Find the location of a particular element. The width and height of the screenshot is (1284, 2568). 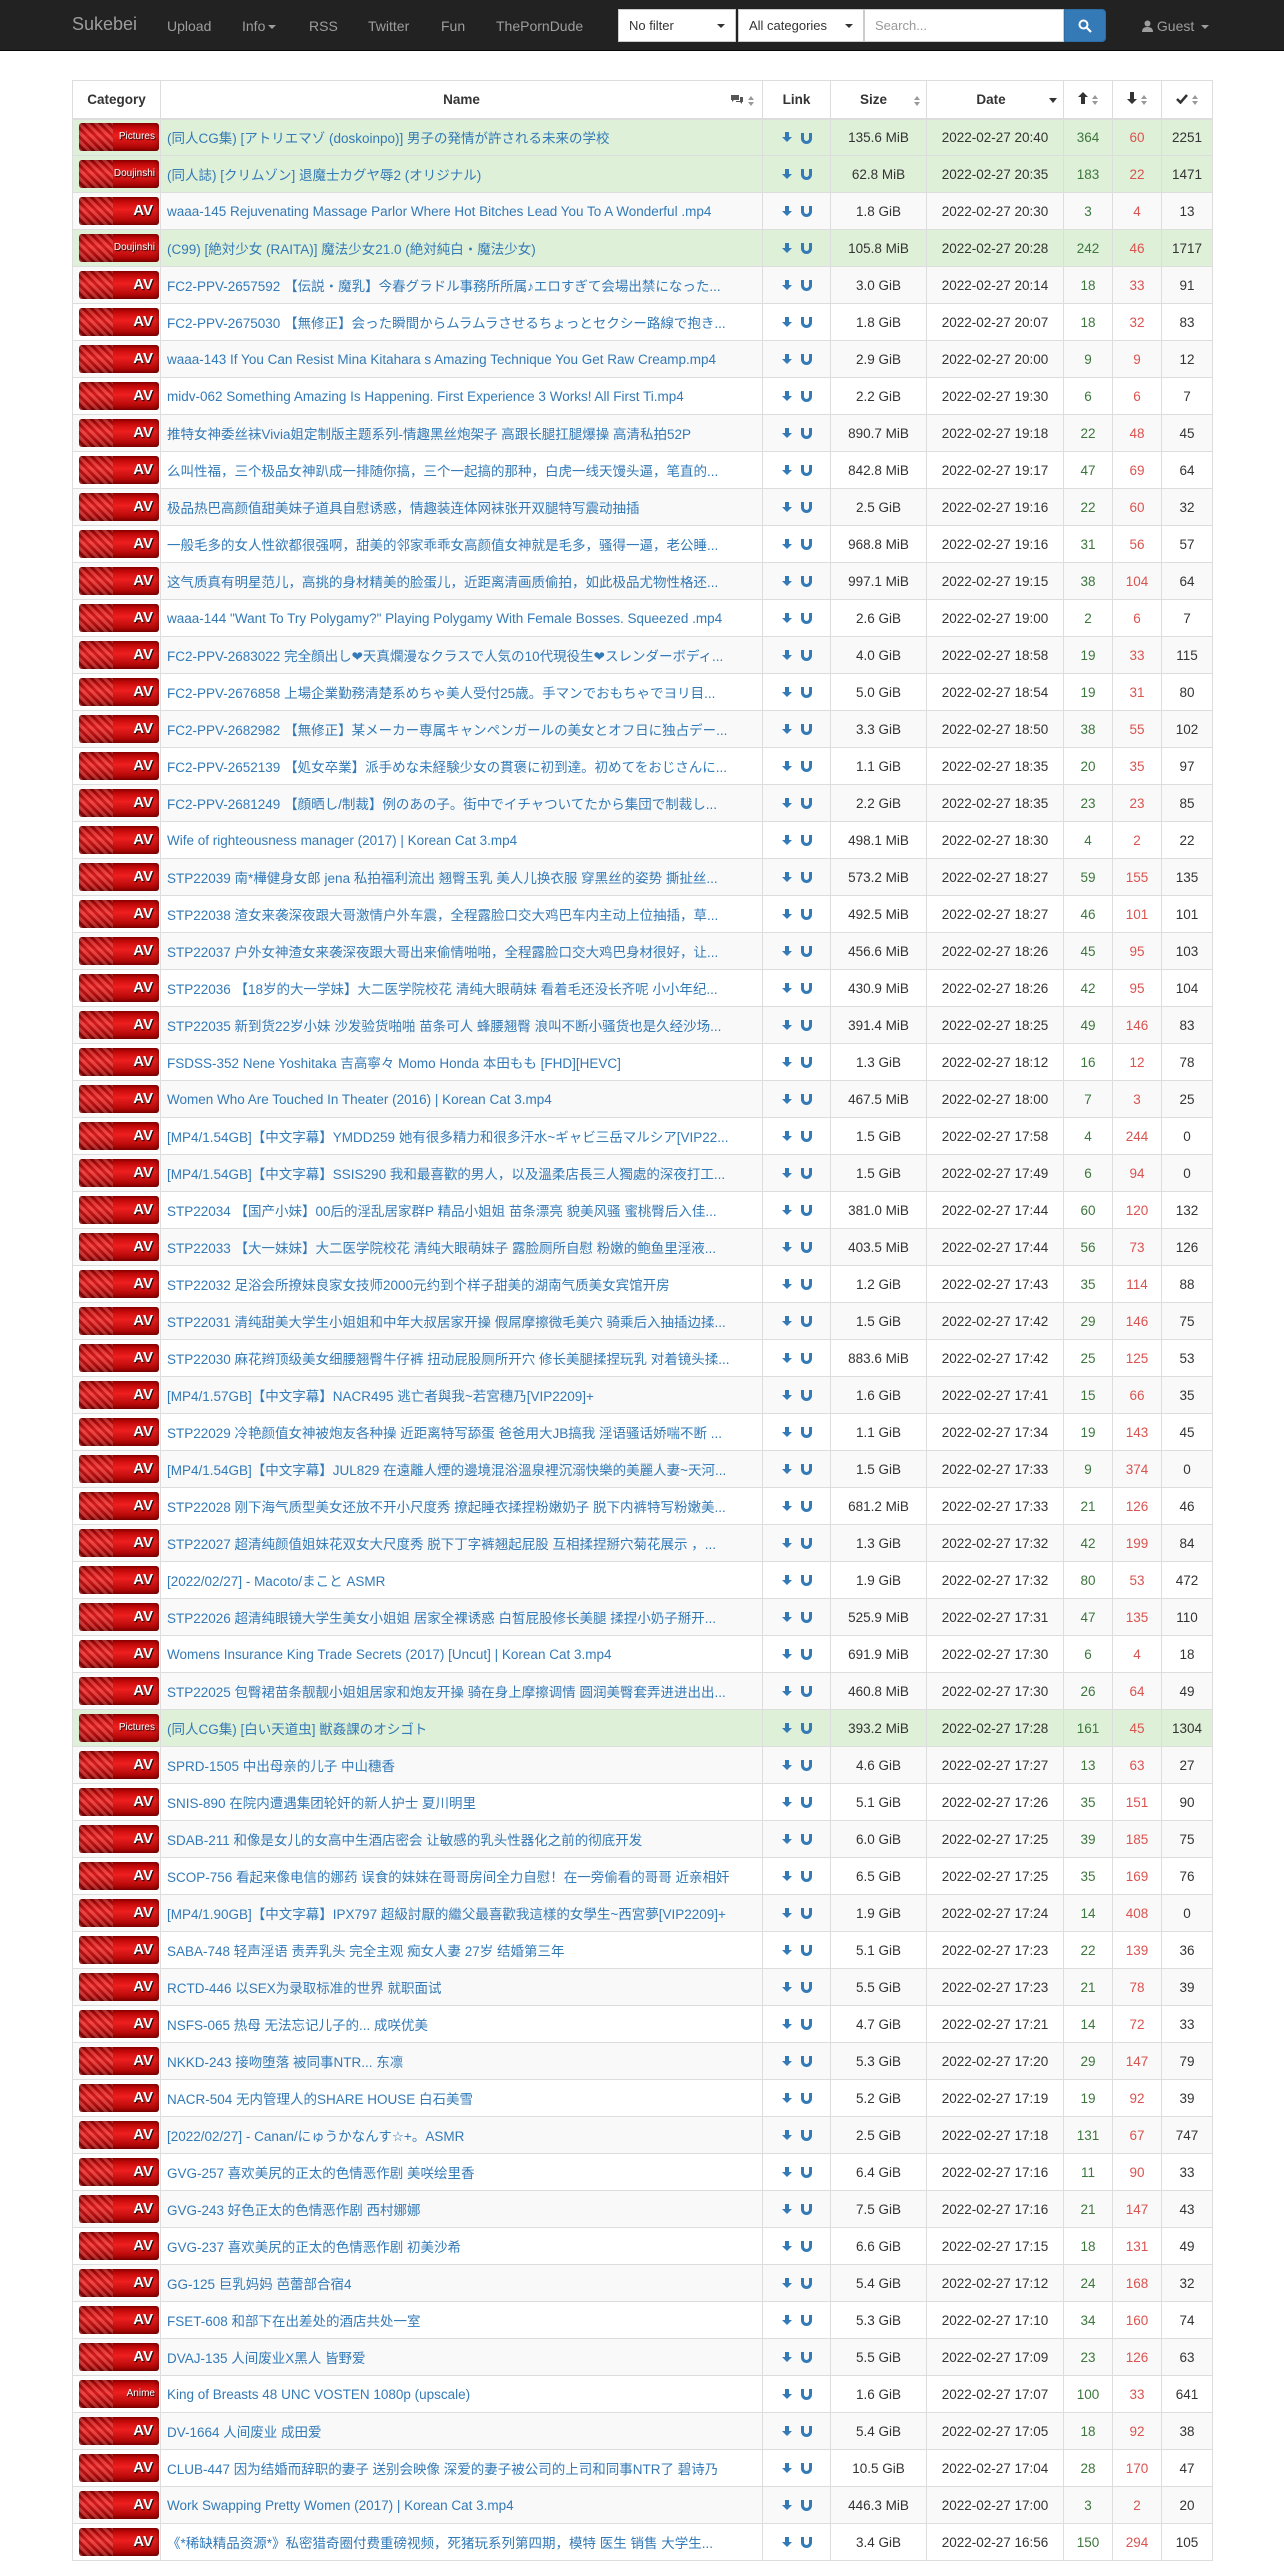

header-completed is located at coordinates (1187, 100).